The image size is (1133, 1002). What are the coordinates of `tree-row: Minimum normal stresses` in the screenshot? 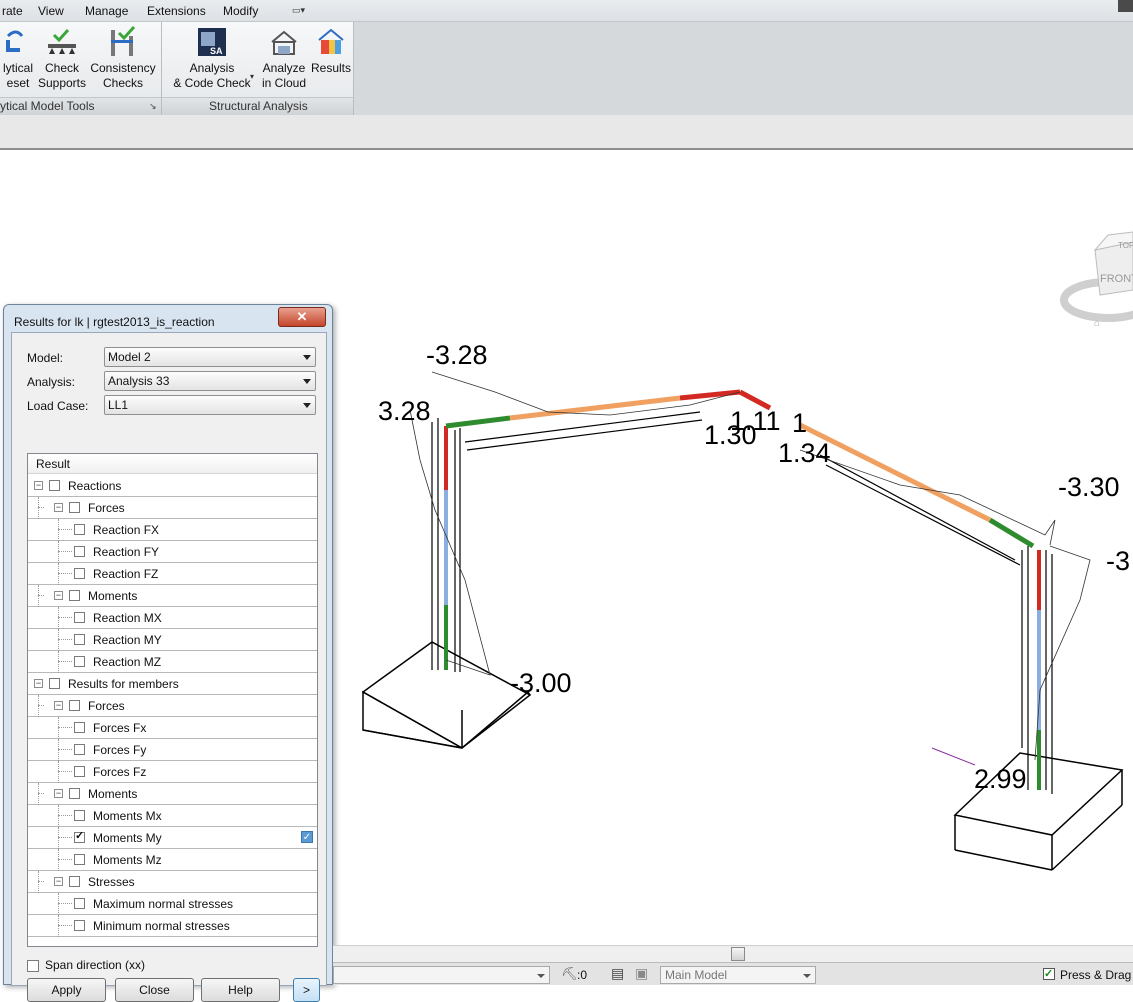 It's located at (172, 926).